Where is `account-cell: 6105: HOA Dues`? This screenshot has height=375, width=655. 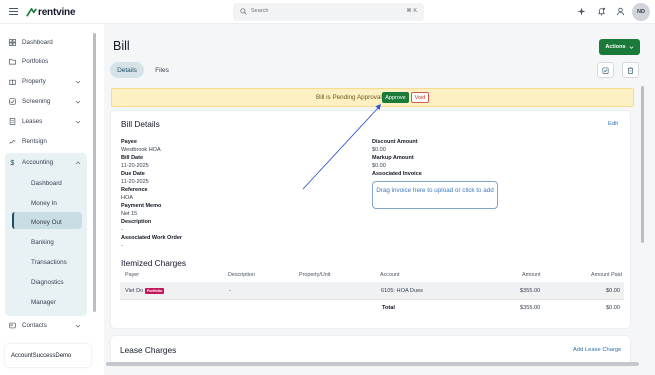
account-cell: 6105: HOA Dues is located at coordinates (402, 291).